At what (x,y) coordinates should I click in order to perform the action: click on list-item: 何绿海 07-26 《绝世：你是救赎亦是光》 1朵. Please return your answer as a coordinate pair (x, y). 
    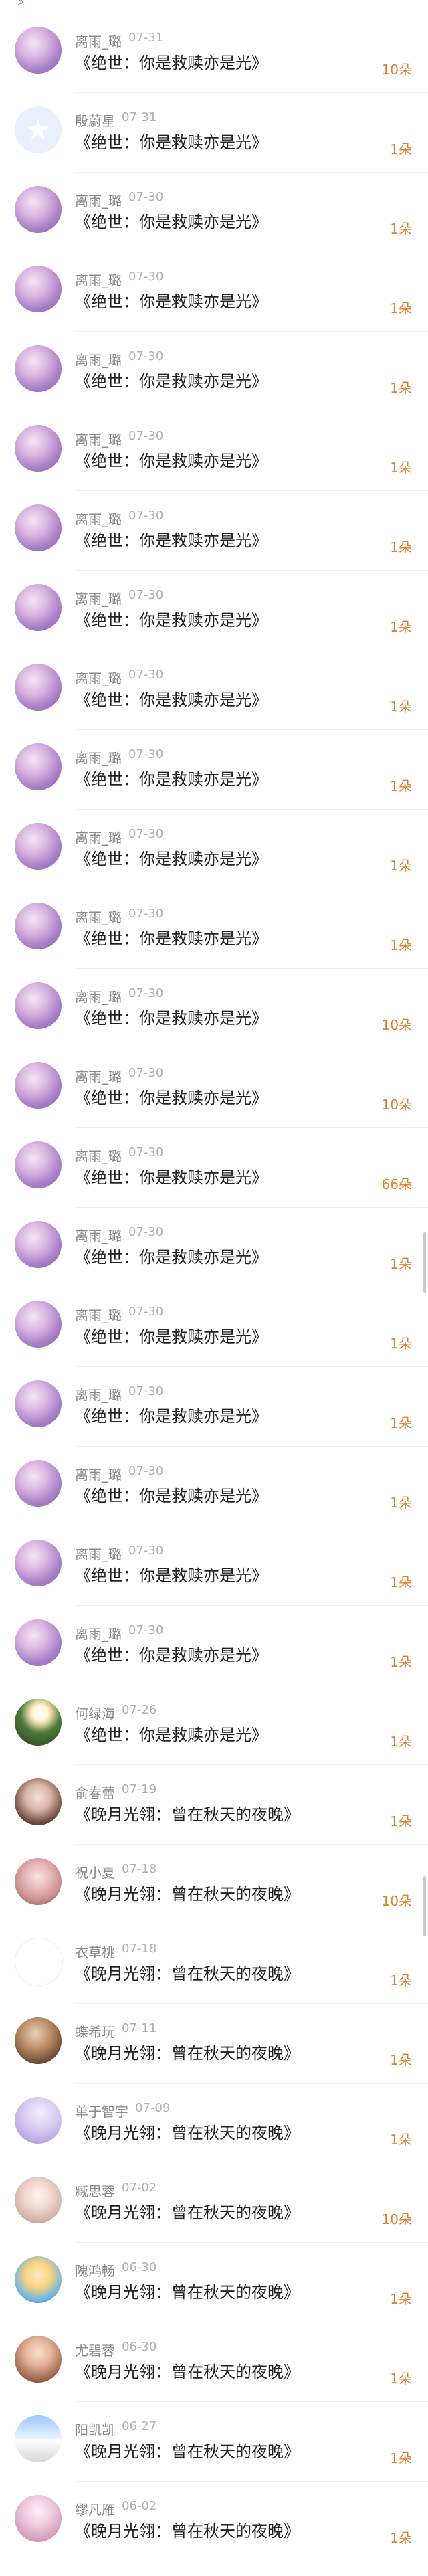
    Looking at the image, I should click on (214, 1725).